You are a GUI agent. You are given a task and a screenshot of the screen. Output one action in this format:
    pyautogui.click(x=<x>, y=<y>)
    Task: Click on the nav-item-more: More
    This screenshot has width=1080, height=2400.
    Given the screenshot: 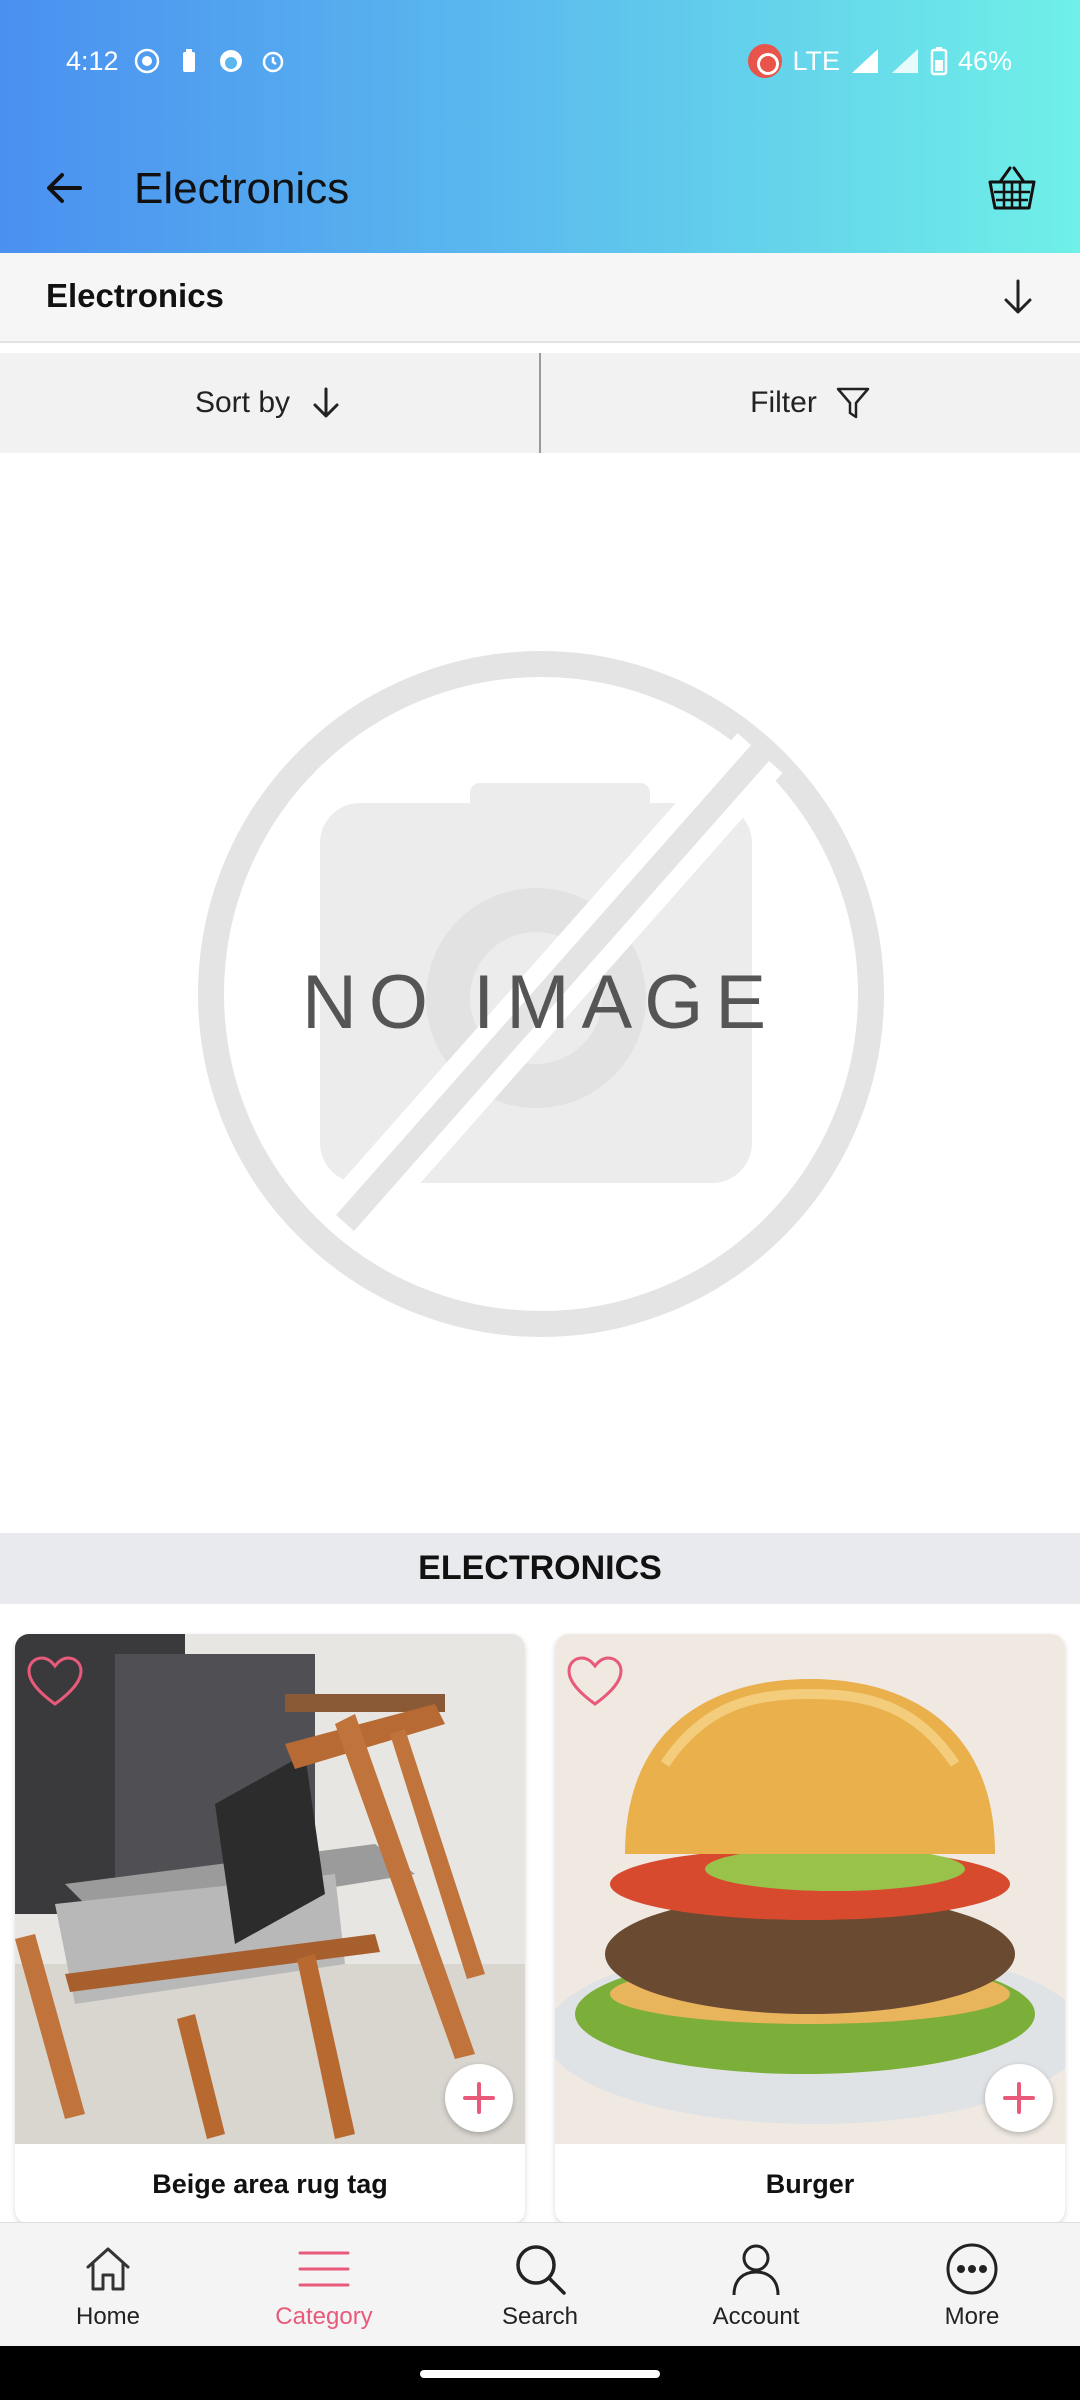 What is the action you would take?
    pyautogui.click(x=972, y=2284)
    